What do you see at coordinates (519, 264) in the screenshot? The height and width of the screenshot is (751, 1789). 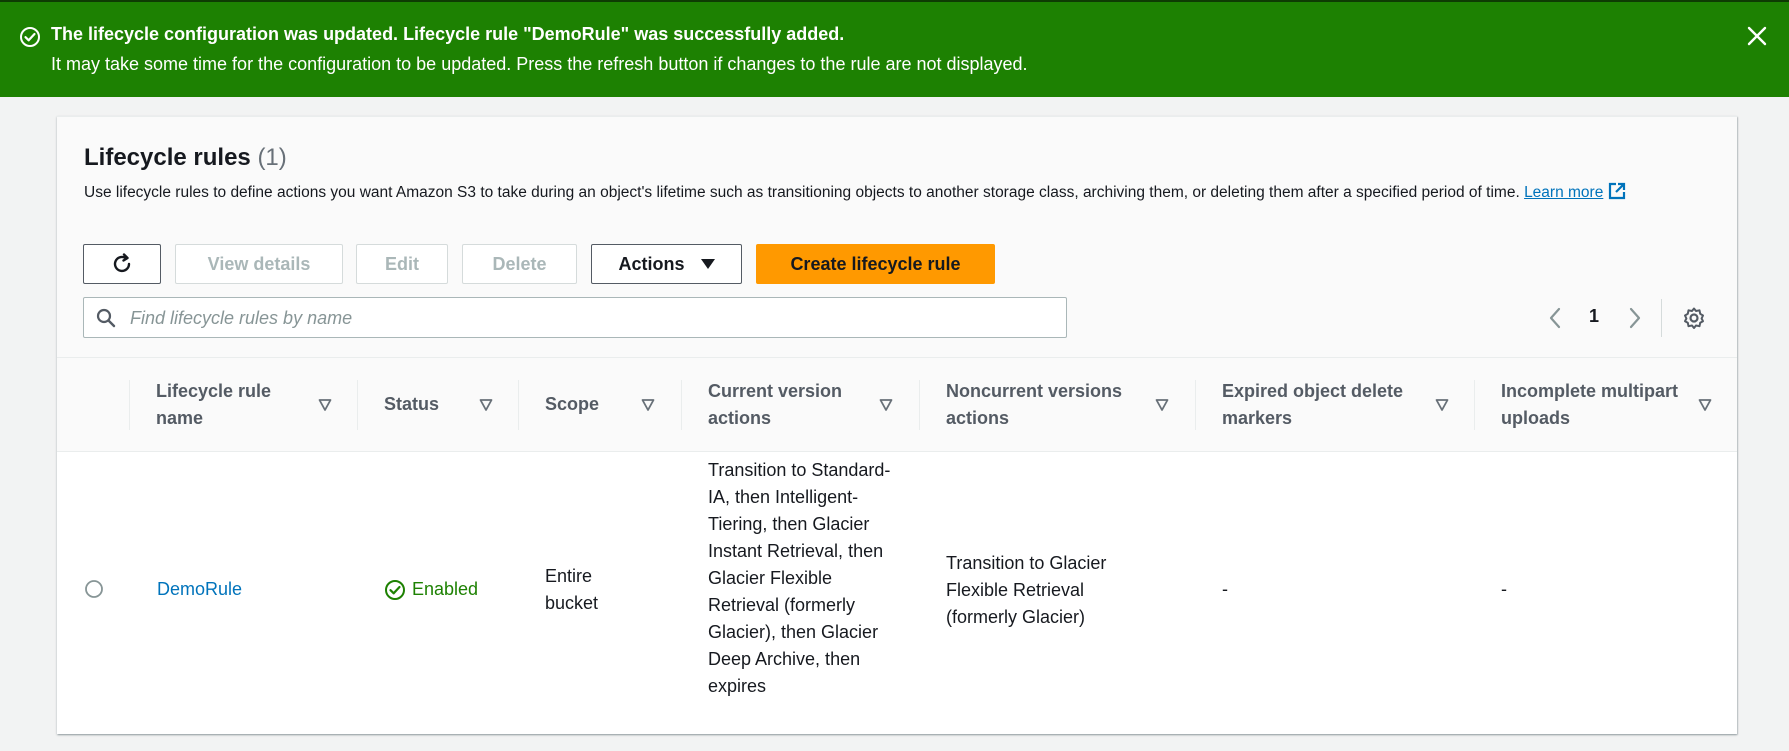 I see `delete-button: Delete` at bounding box center [519, 264].